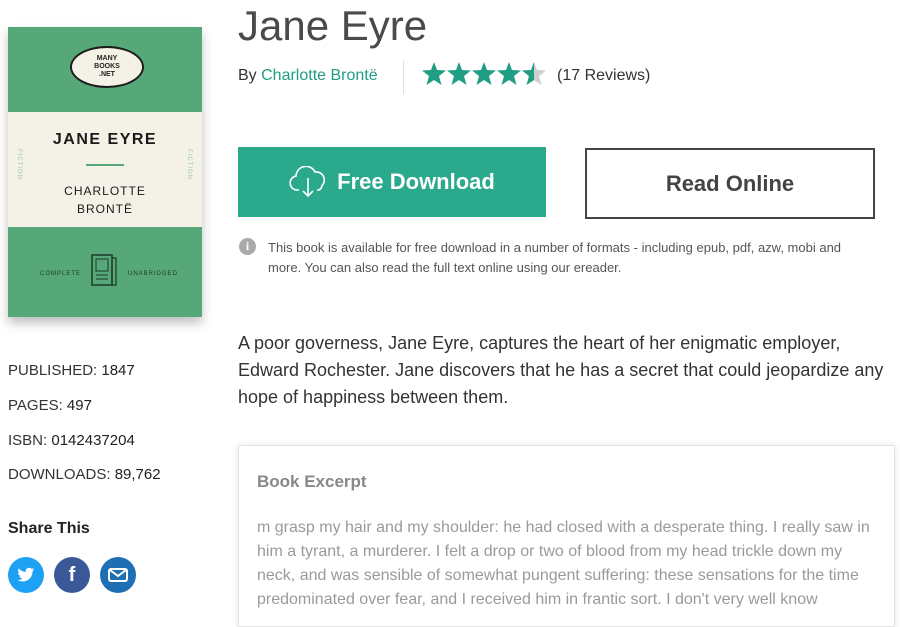  I want to click on cover-logo: MANY BOOKS .NET, so click(107, 67).